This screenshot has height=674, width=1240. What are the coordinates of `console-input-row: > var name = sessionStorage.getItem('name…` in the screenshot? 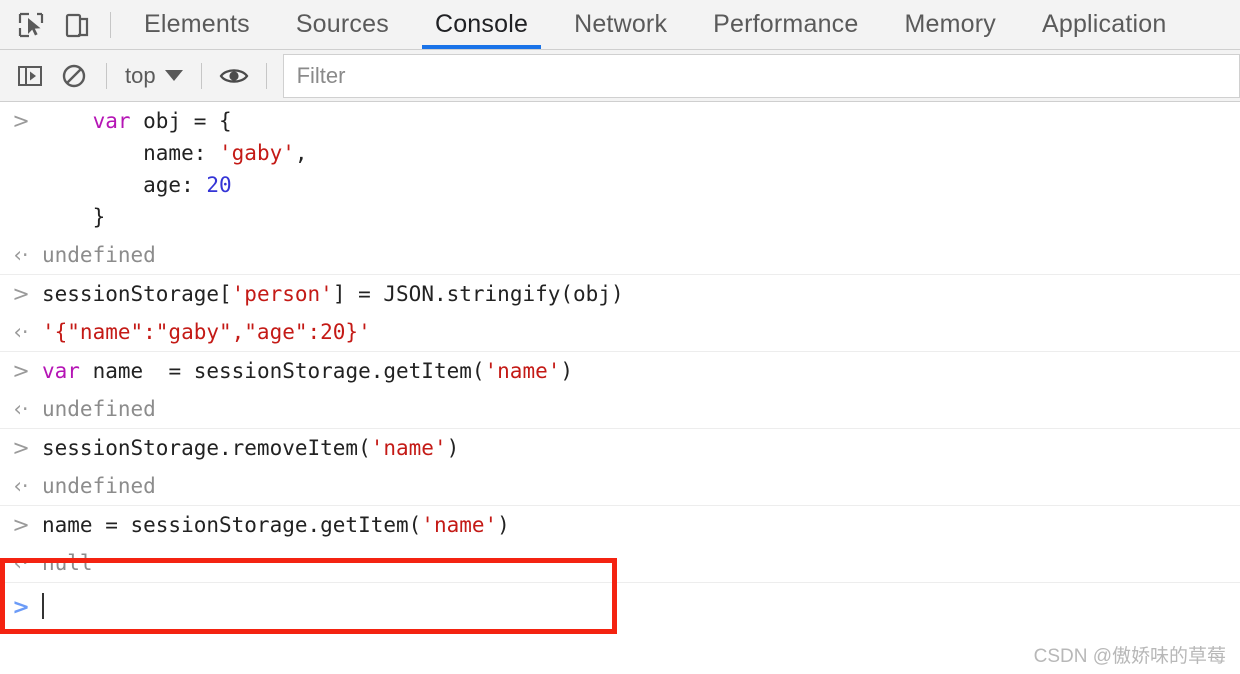 It's located at (620, 371).